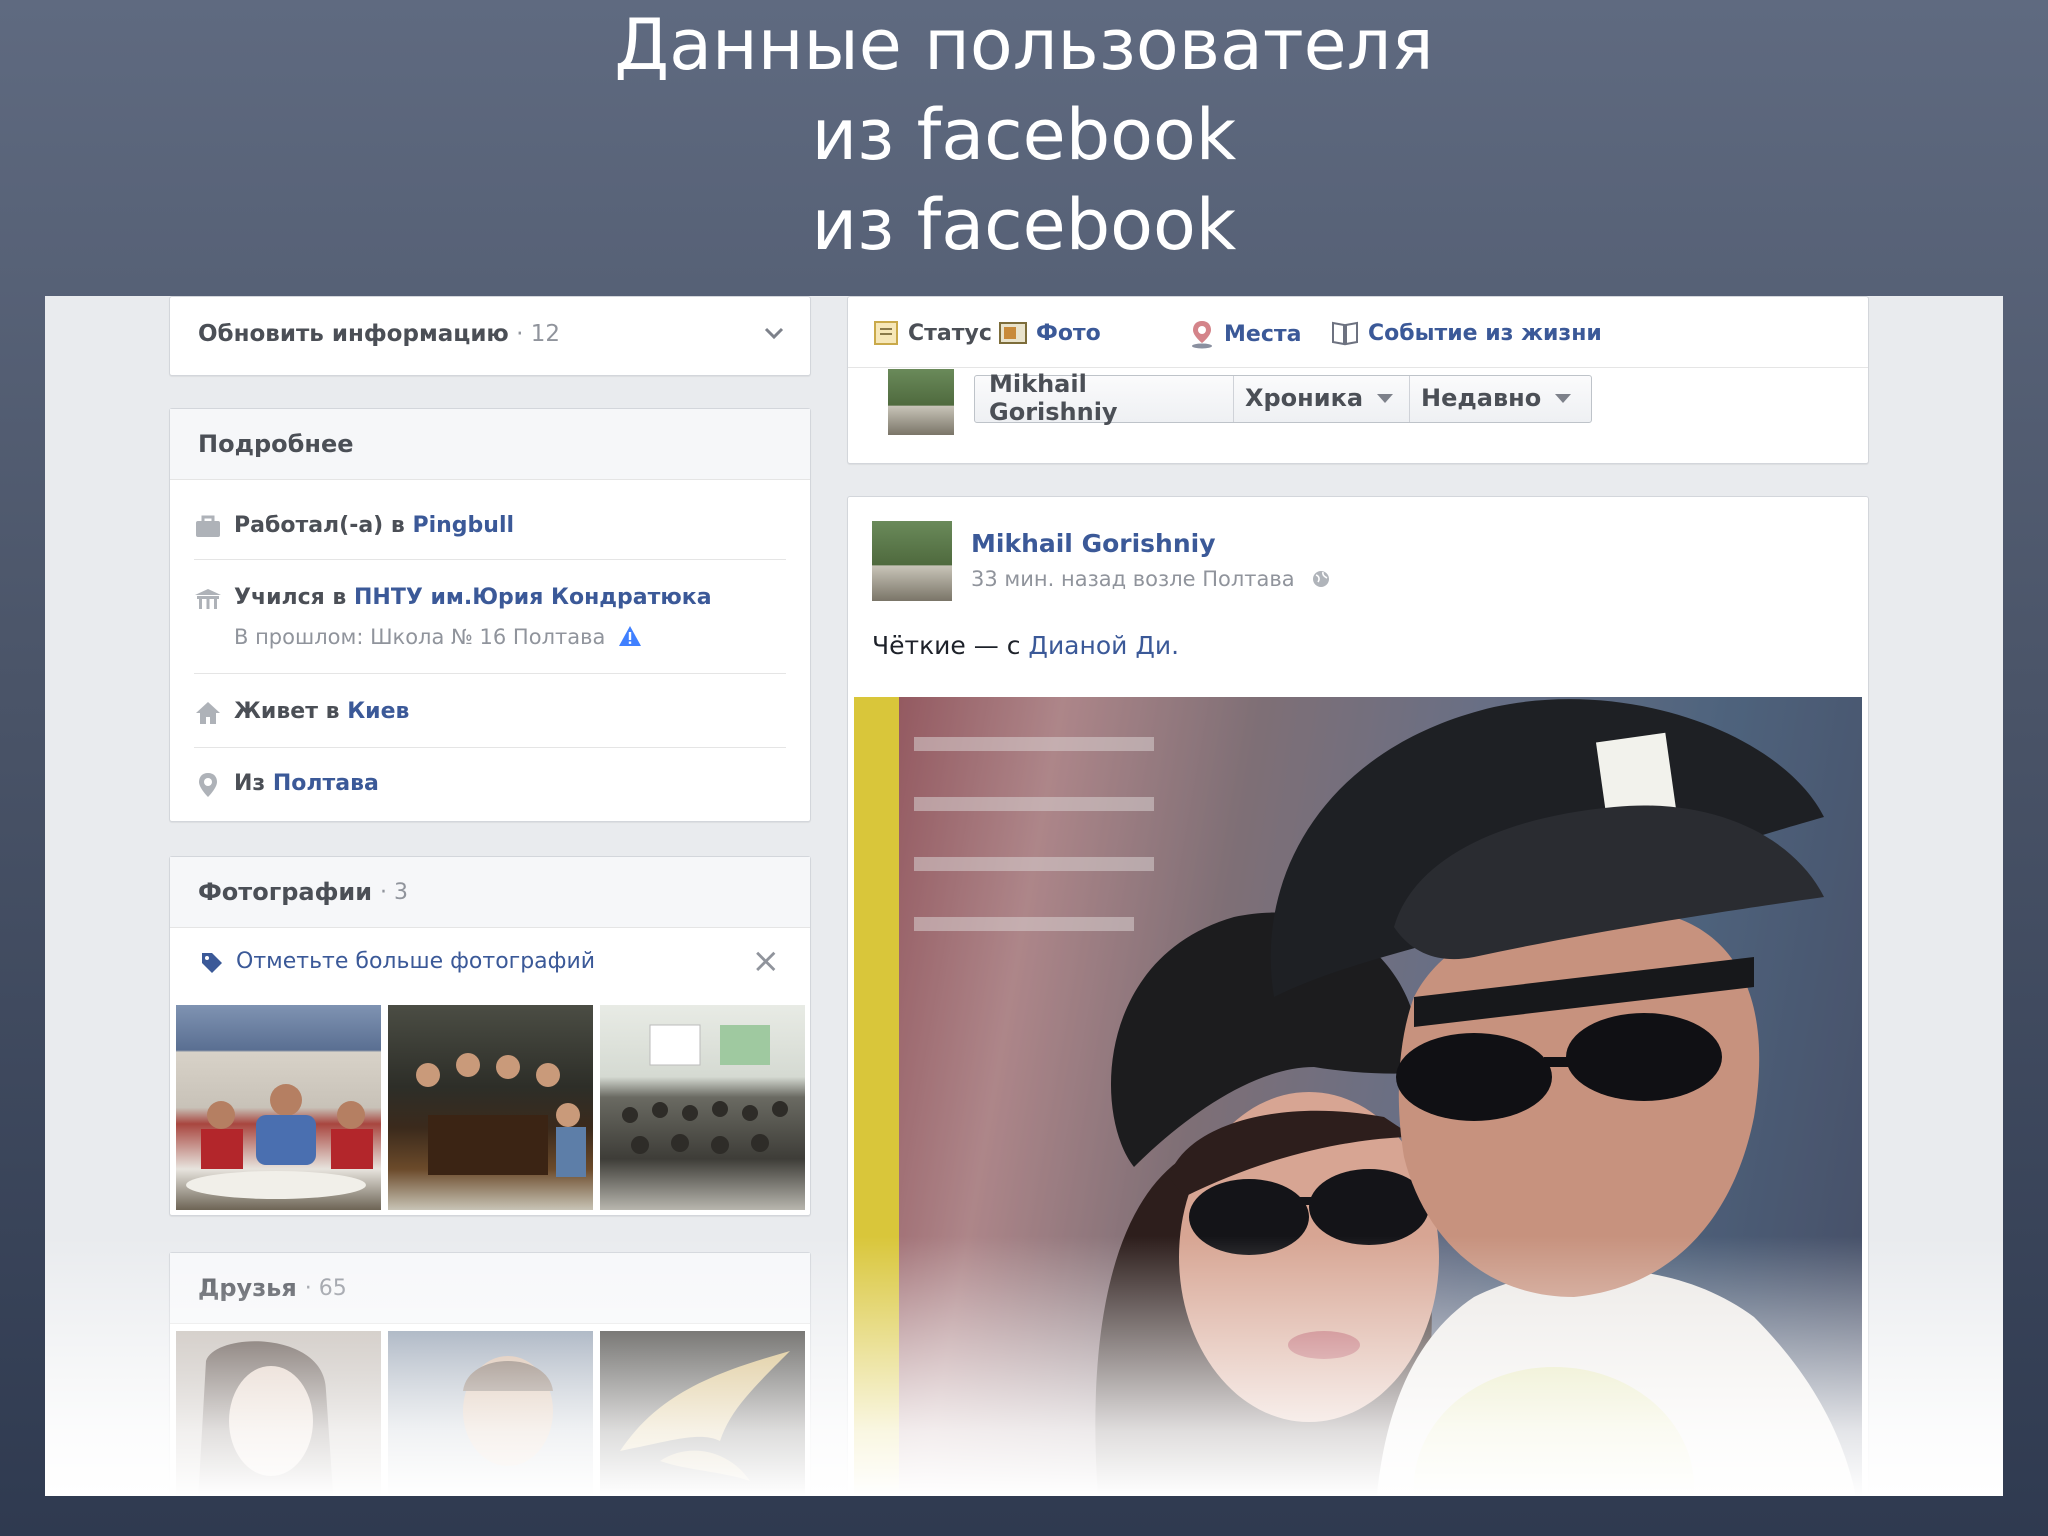 The width and height of the screenshot is (2048, 1536). I want to click on slide-title-line-1: Данные пользователя, so click(1024, 45).